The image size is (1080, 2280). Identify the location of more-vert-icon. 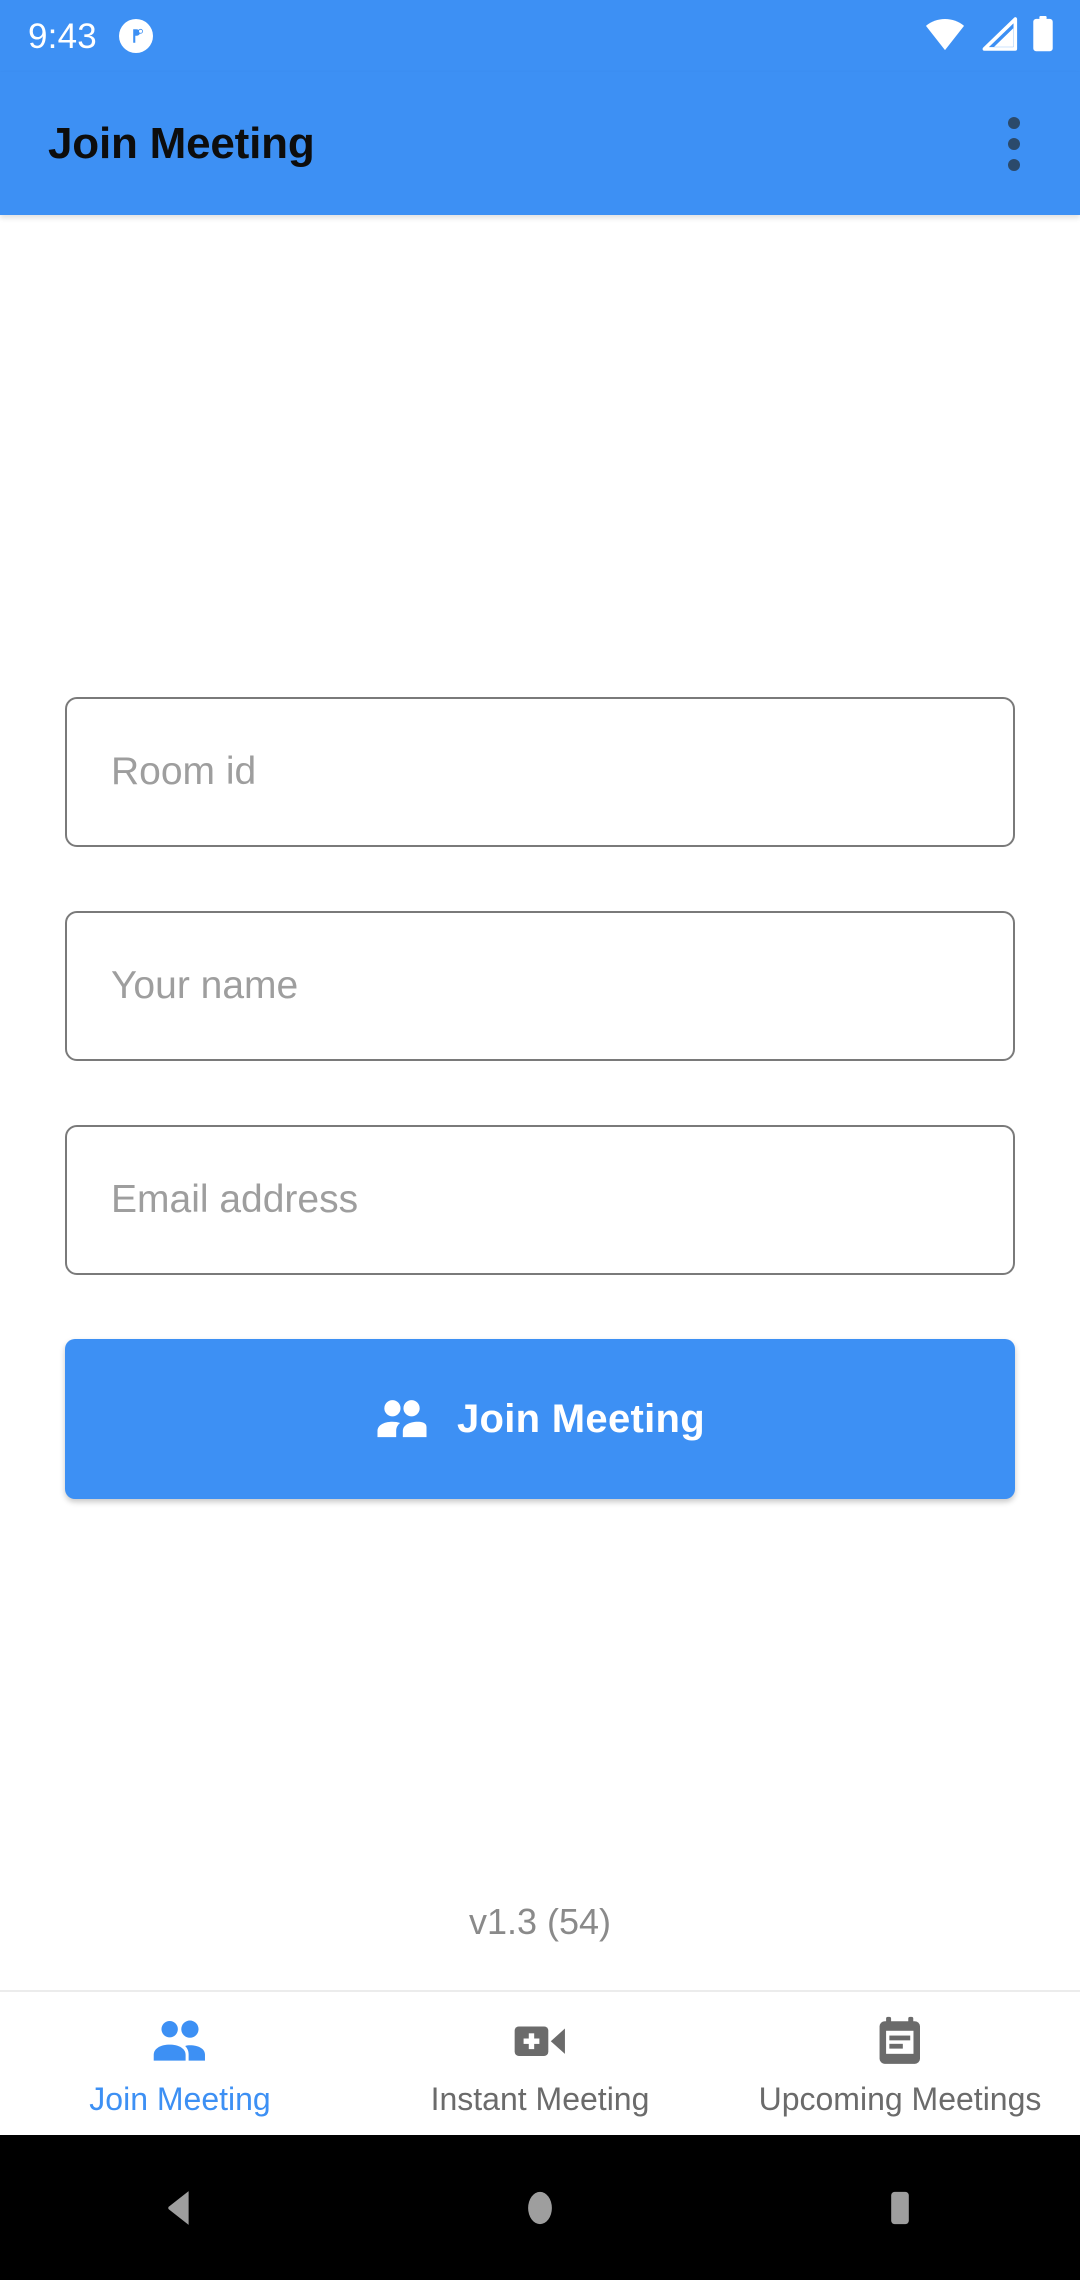
(1014, 144).